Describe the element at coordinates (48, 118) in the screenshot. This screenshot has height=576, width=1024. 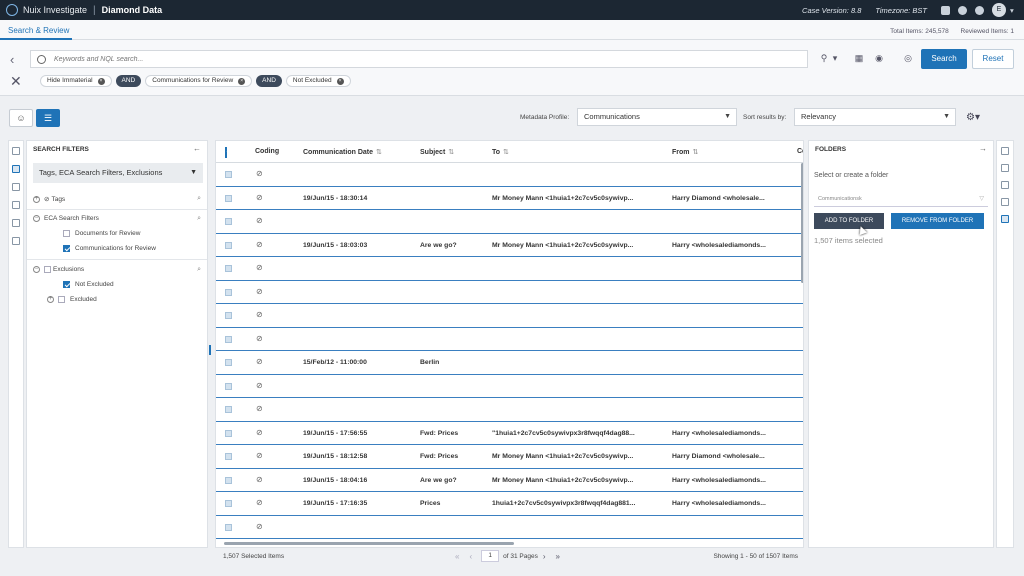
I see `list-view-icon: ☰` at that location.